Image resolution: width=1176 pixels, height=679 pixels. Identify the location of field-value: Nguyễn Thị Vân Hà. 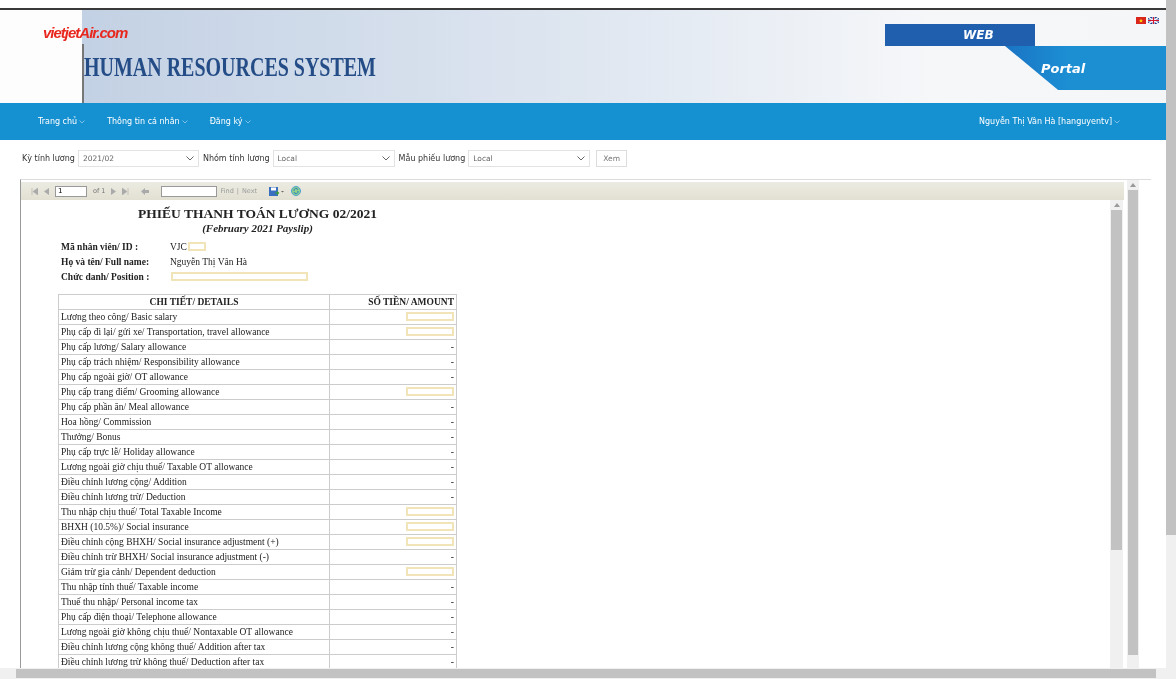
(208, 261).